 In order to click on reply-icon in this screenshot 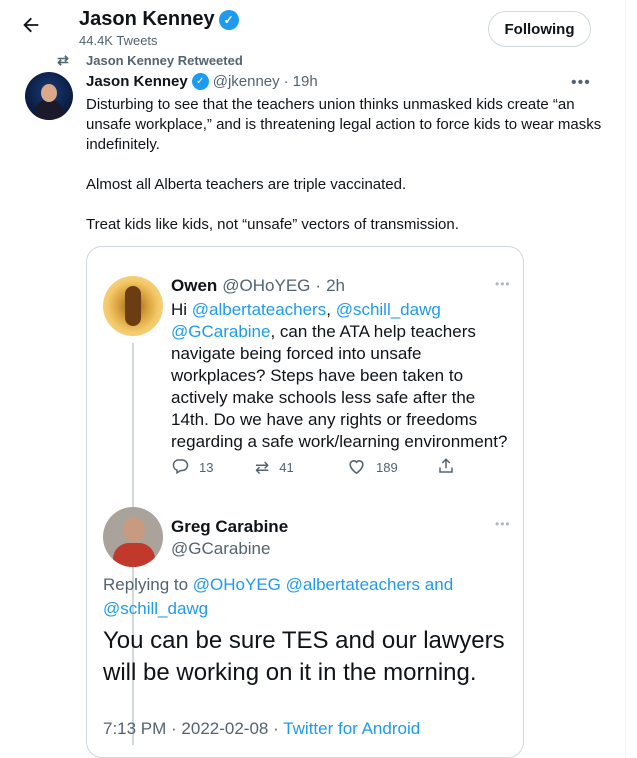, I will do `click(180, 467)`.